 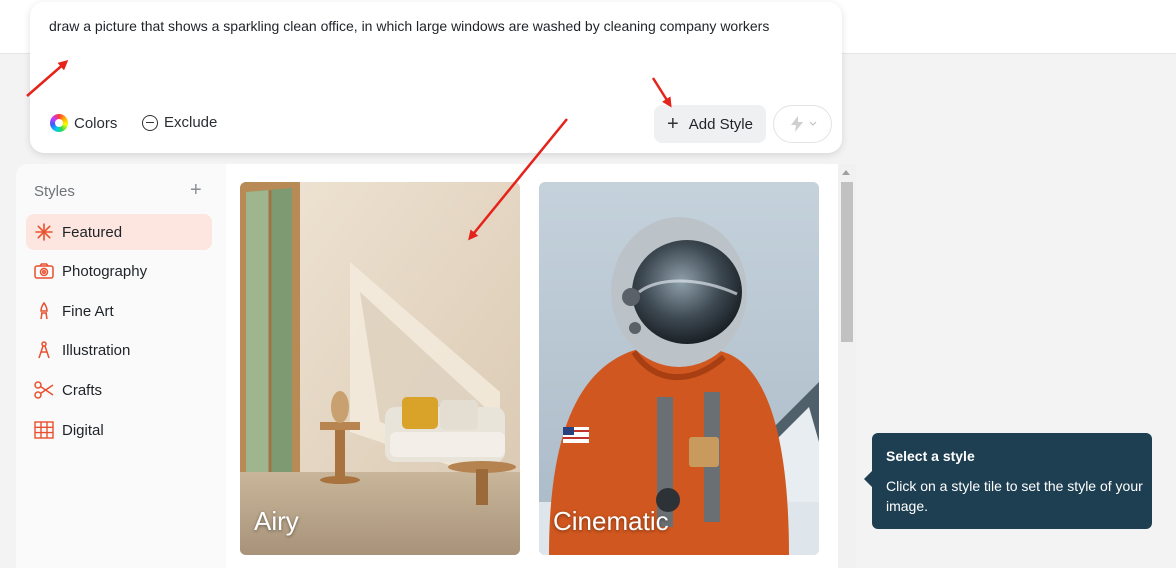 What do you see at coordinates (96, 350) in the screenshot?
I see `sidebar-item-label: Illustration` at bounding box center [96, 350].